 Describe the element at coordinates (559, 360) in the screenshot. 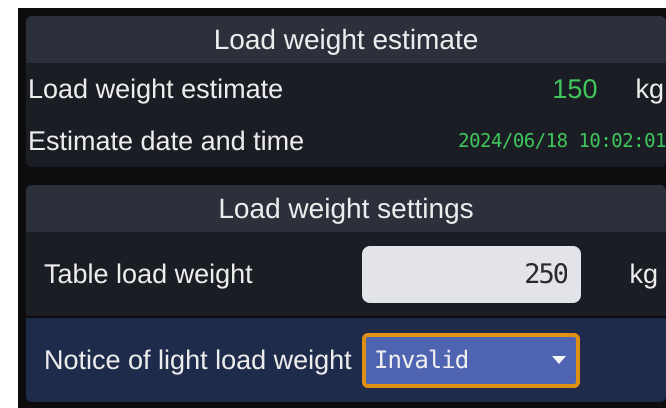

I see `caret-icon` at that location.